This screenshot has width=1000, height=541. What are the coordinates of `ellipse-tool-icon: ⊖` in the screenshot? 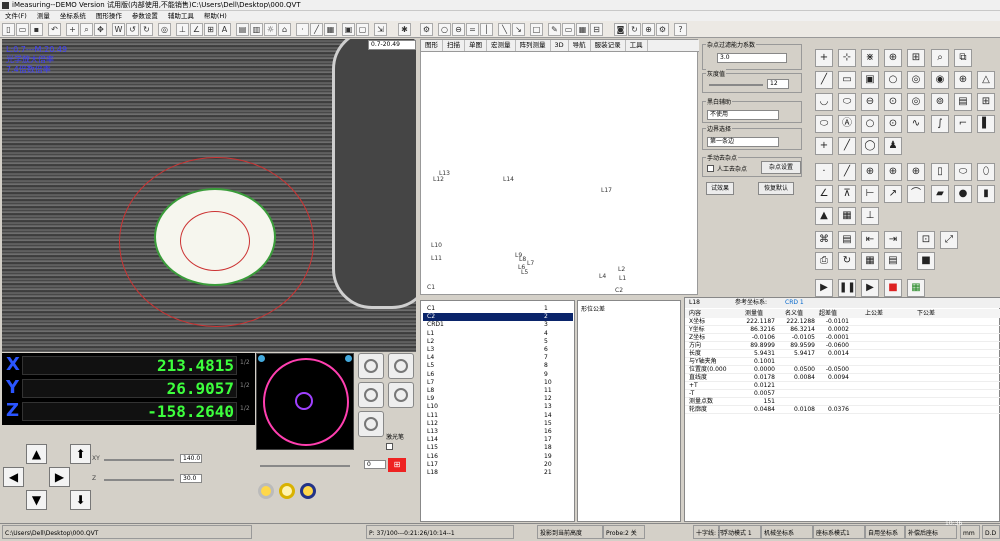 It's located at (458, 29).